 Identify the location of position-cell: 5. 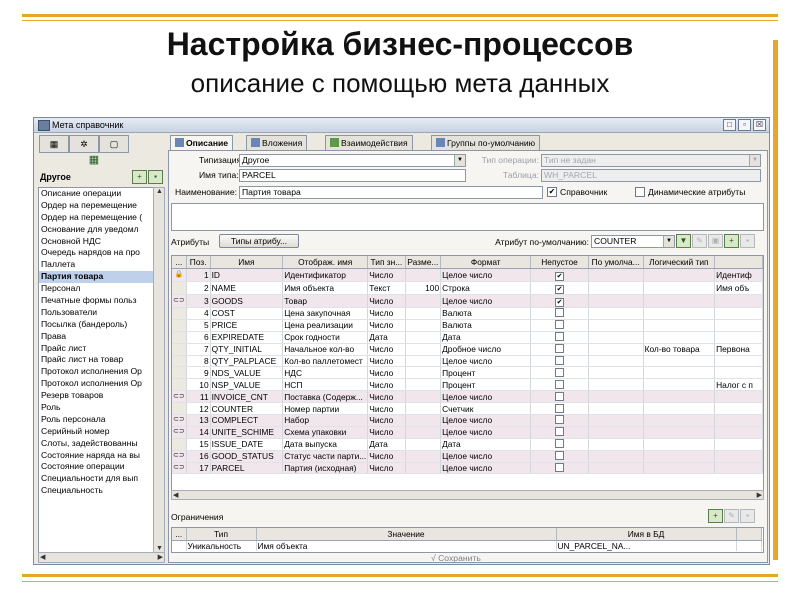
(198, 325).